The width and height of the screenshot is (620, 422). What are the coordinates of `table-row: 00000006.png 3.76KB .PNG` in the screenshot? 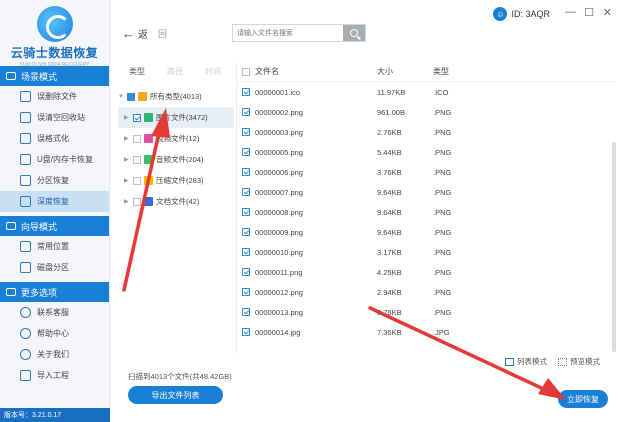 It's located at (426, 172).